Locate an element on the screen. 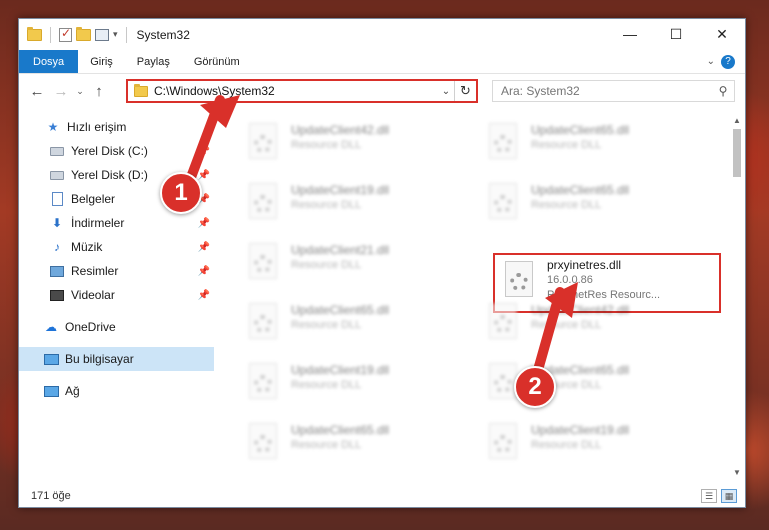 The width and height of the screenshot is (769, 530). properties-check-icon is located at coordinates (65, 34).